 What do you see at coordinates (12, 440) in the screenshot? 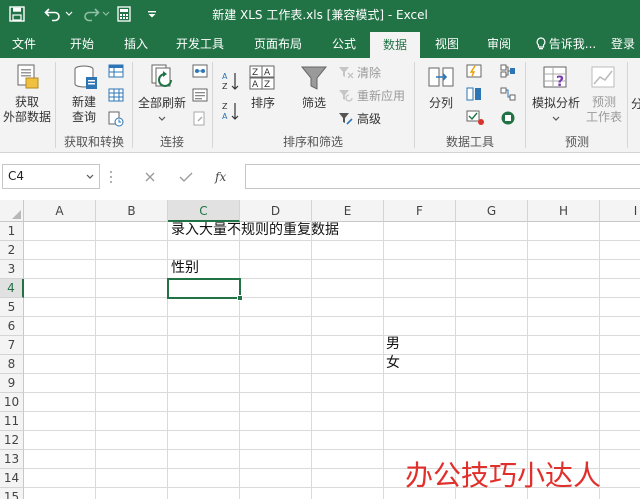
I see `row-header-12: 12` at bounding box center [12, 440].